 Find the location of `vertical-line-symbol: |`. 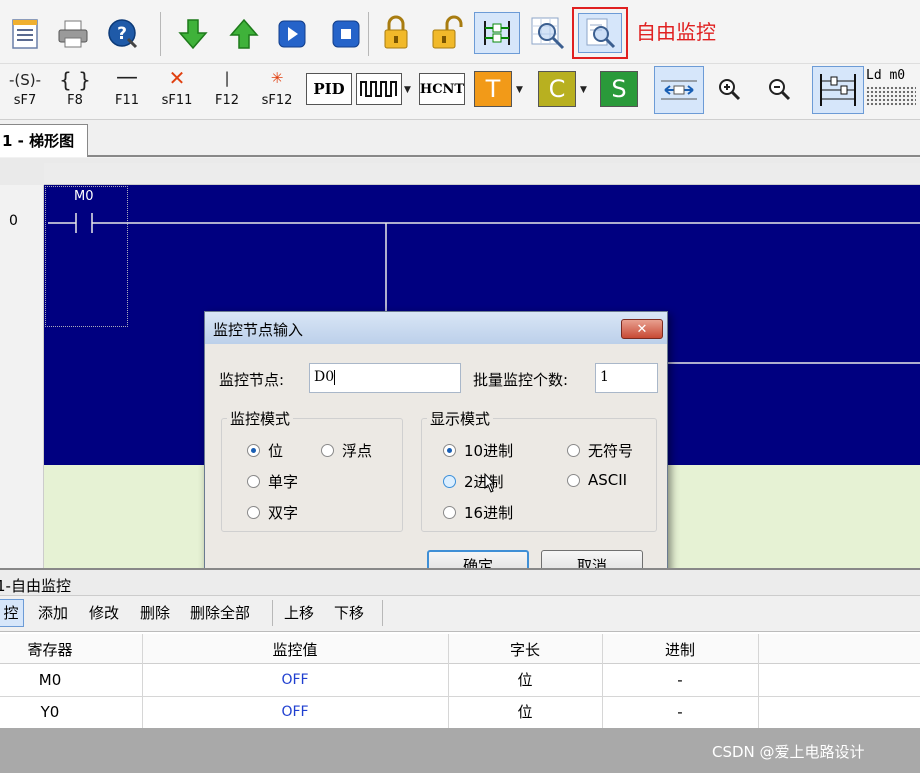

vertical-line-symbol: | is located at coordinates (227, 78).